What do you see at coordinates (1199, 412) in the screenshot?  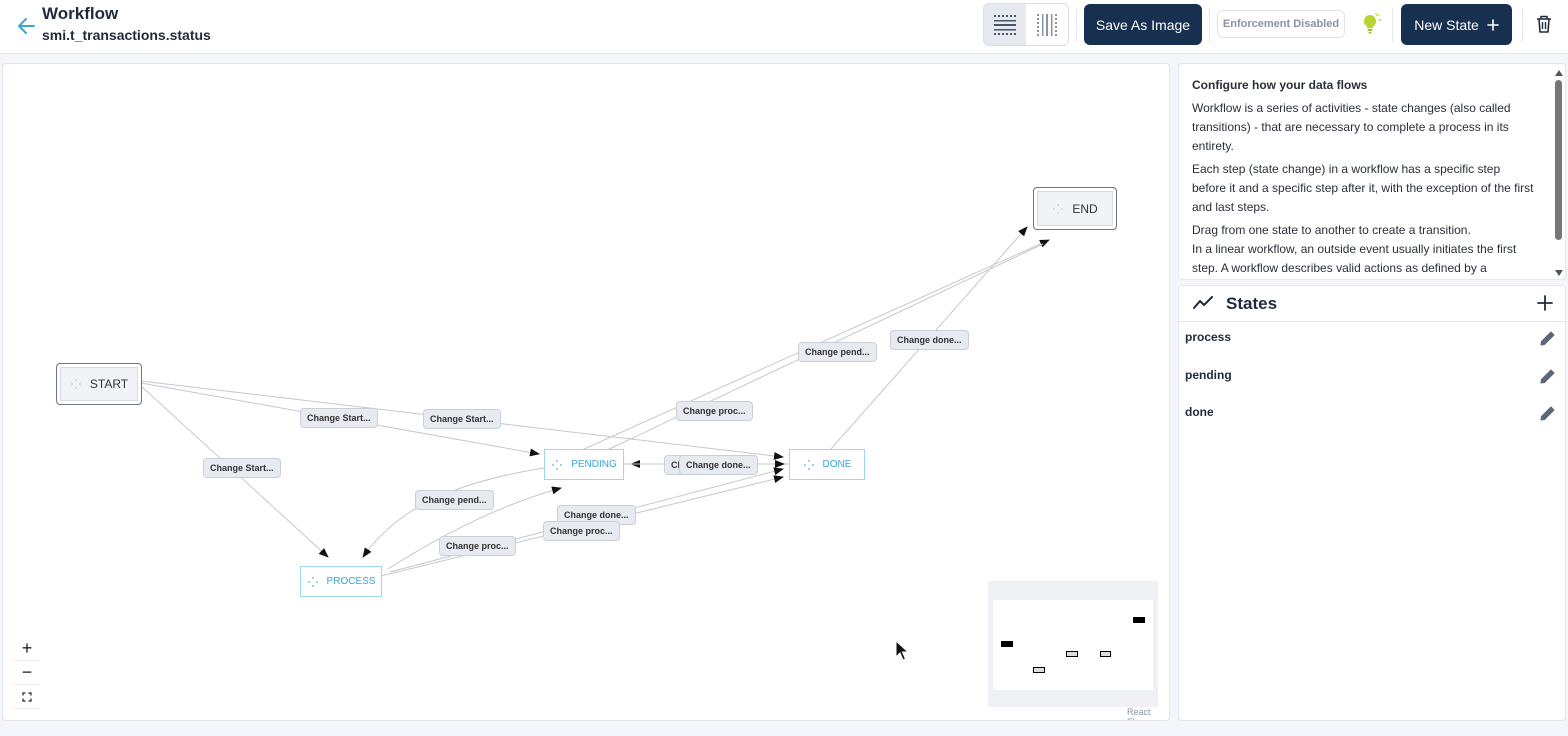 I see `state-name: done` at bounding box center [1199, 412].